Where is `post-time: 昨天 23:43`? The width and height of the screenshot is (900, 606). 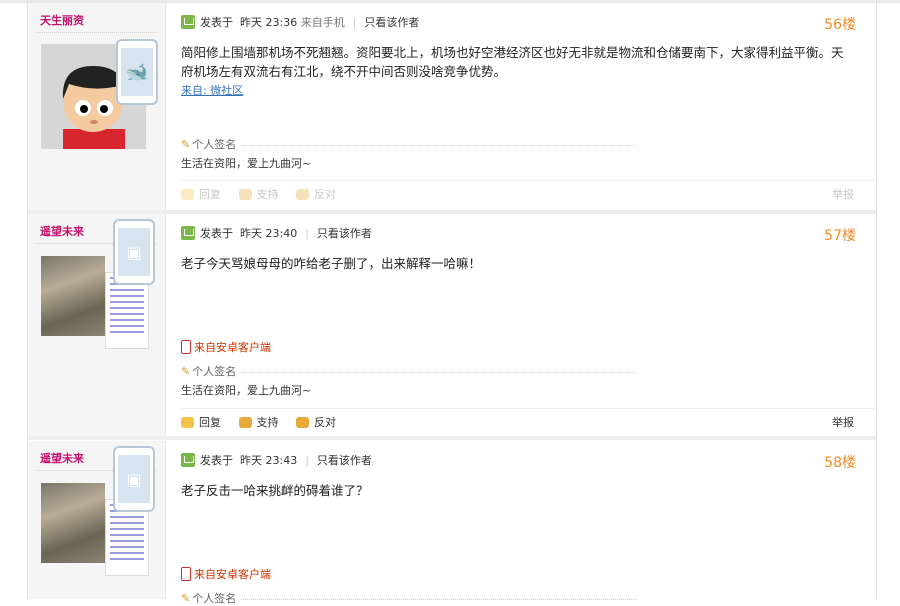
post-time: 昨天 23:43 is located at coordinates (269, 460).